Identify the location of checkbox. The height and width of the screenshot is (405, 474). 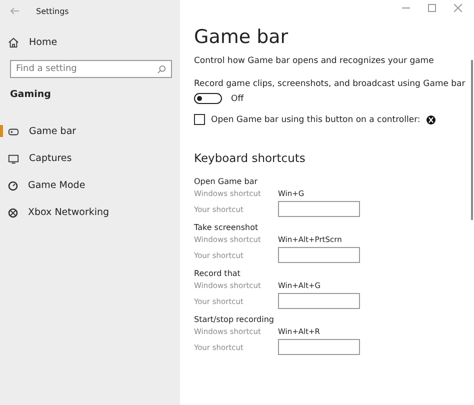
(199, 119).